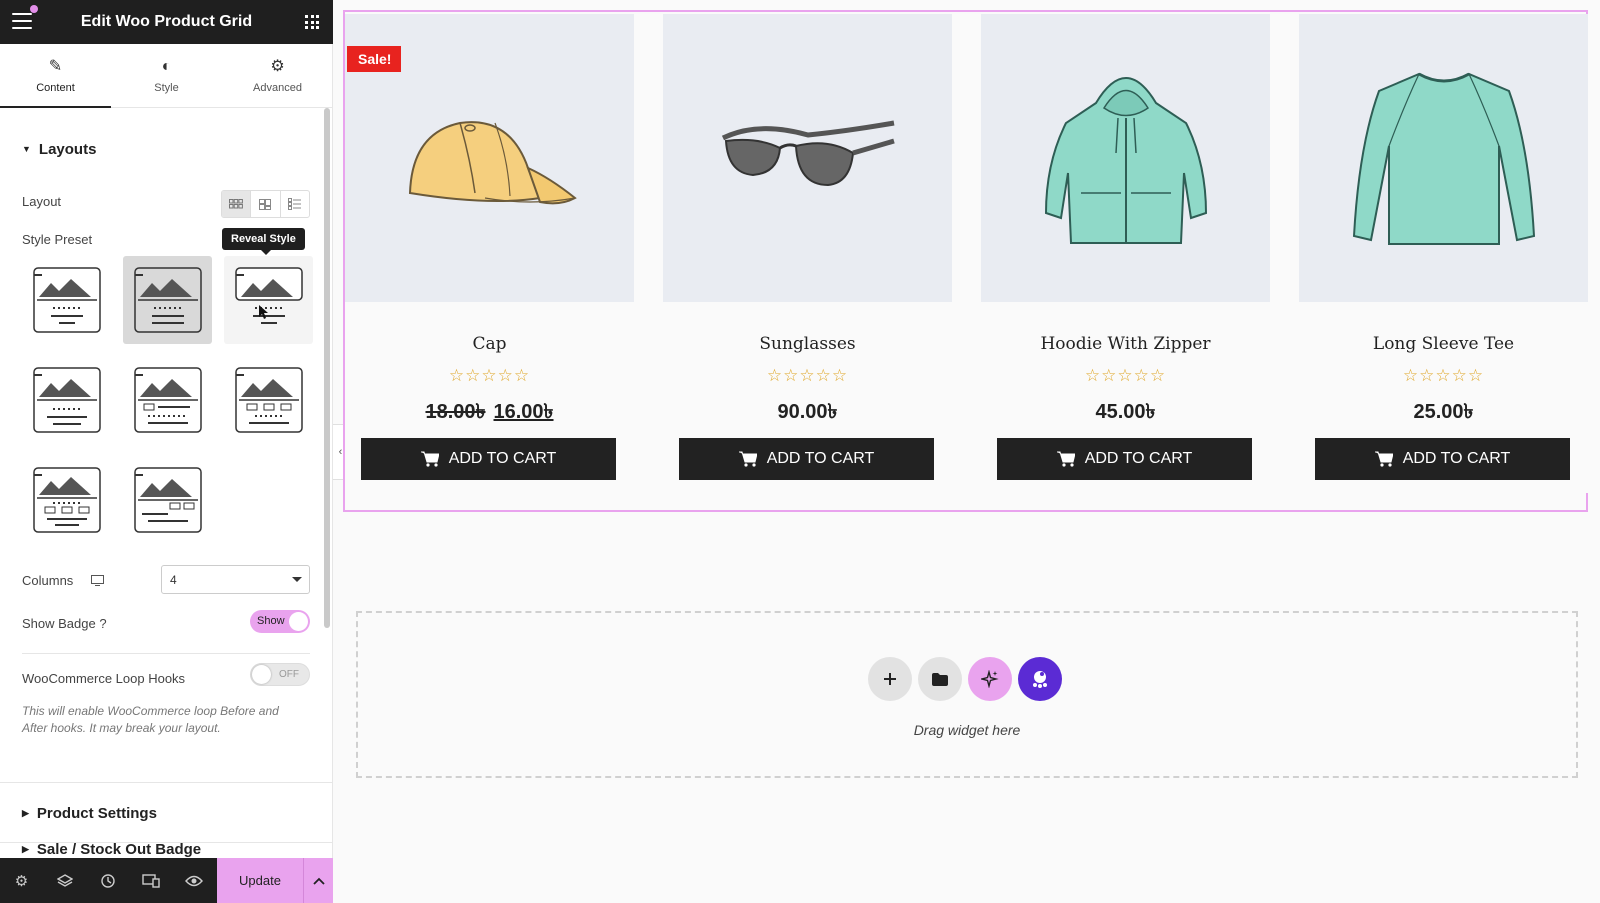 The height and width of the screenshot is (903, 1600). I want to click on sale-price: 16.00৳, so click(523, 412).